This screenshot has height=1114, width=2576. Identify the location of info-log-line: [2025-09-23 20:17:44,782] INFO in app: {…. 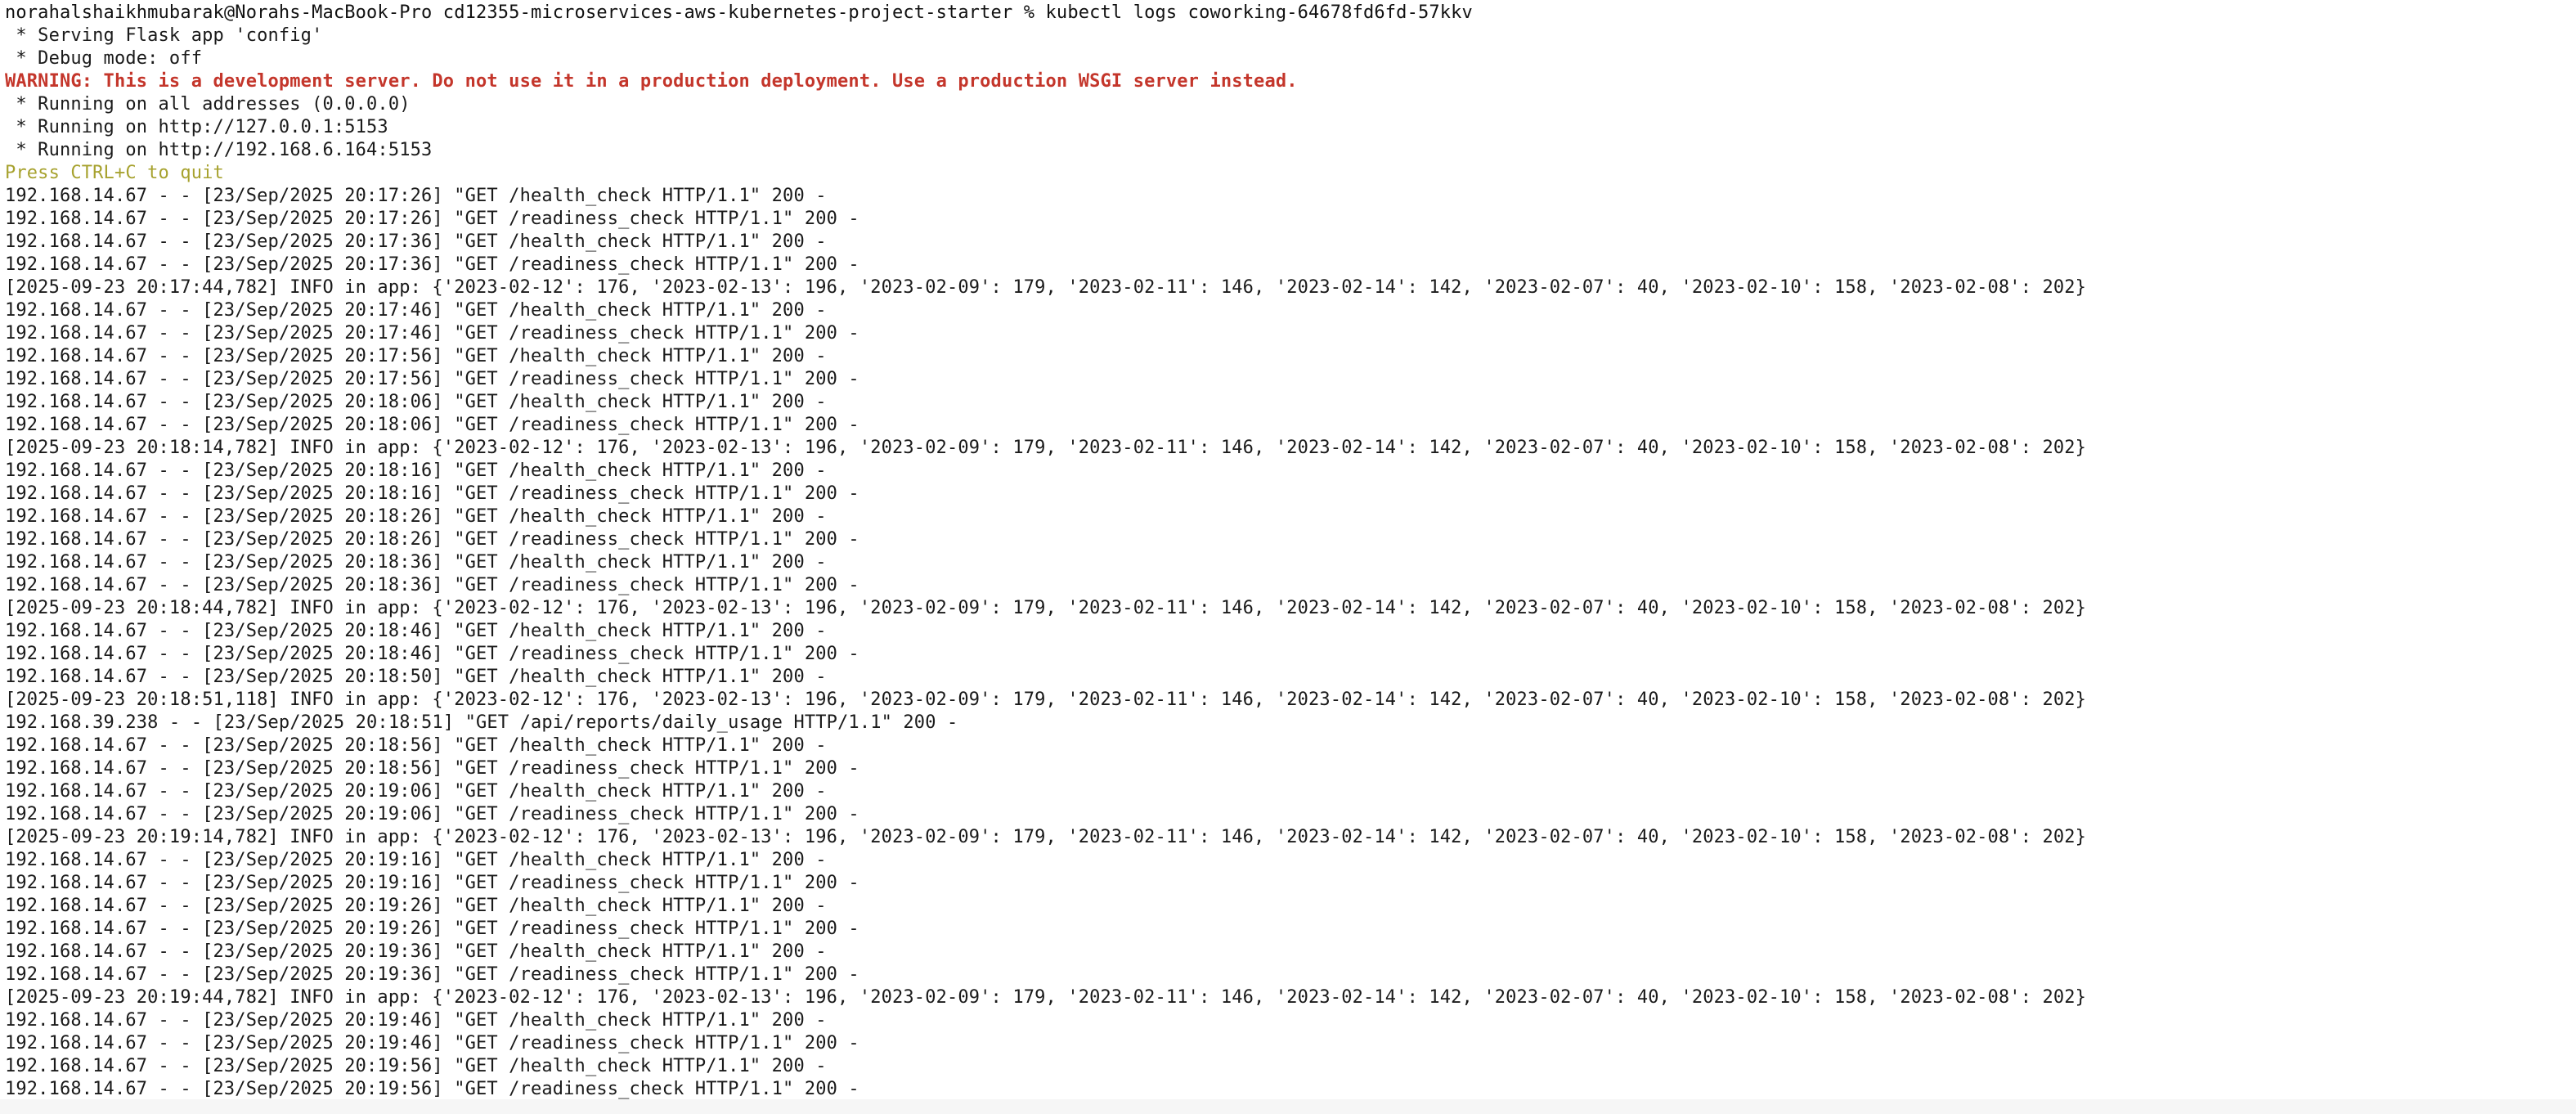
(1046, 287).